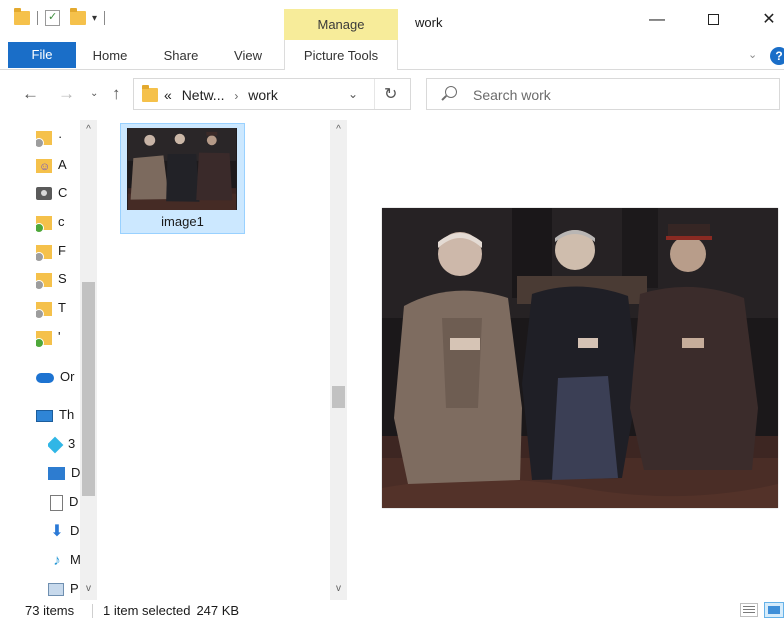 This screenshot has width=784, height=620. Describe the element at coordinates (30, 94) in the screenshot. I see `back-button: ←` at that location.